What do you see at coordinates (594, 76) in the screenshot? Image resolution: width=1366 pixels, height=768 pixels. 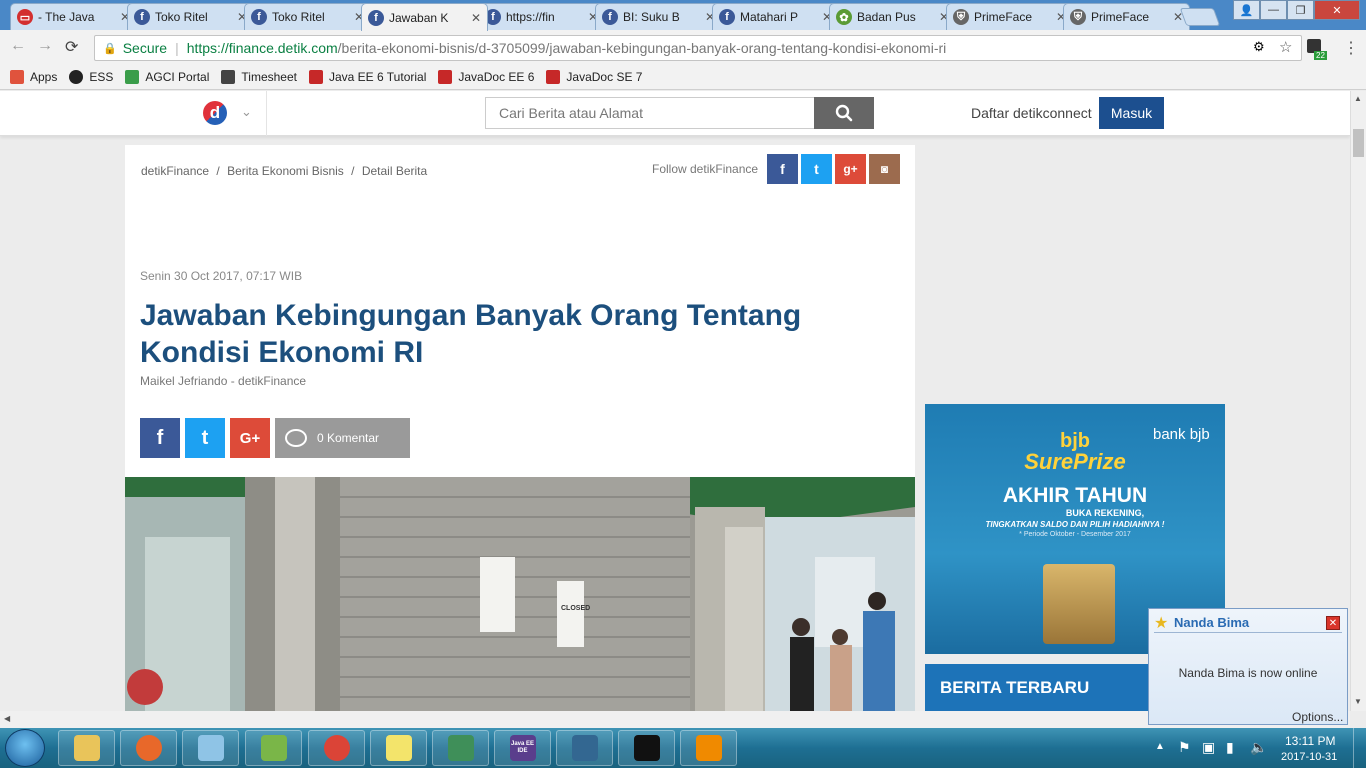 I see `bookmark-item: JavaDoc SE 7` at bounding box center [594, 76].